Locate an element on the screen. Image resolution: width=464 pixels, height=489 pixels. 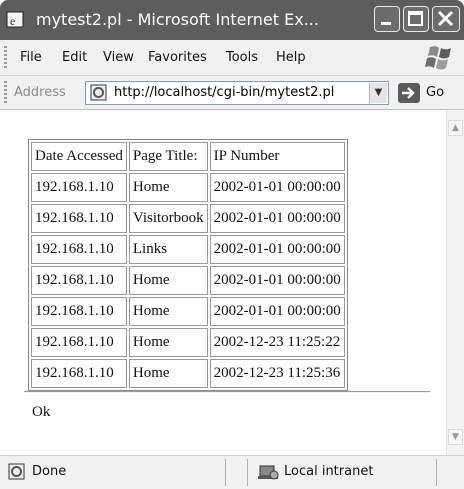
arrow-right-icon is located at coordinates (408, 93).